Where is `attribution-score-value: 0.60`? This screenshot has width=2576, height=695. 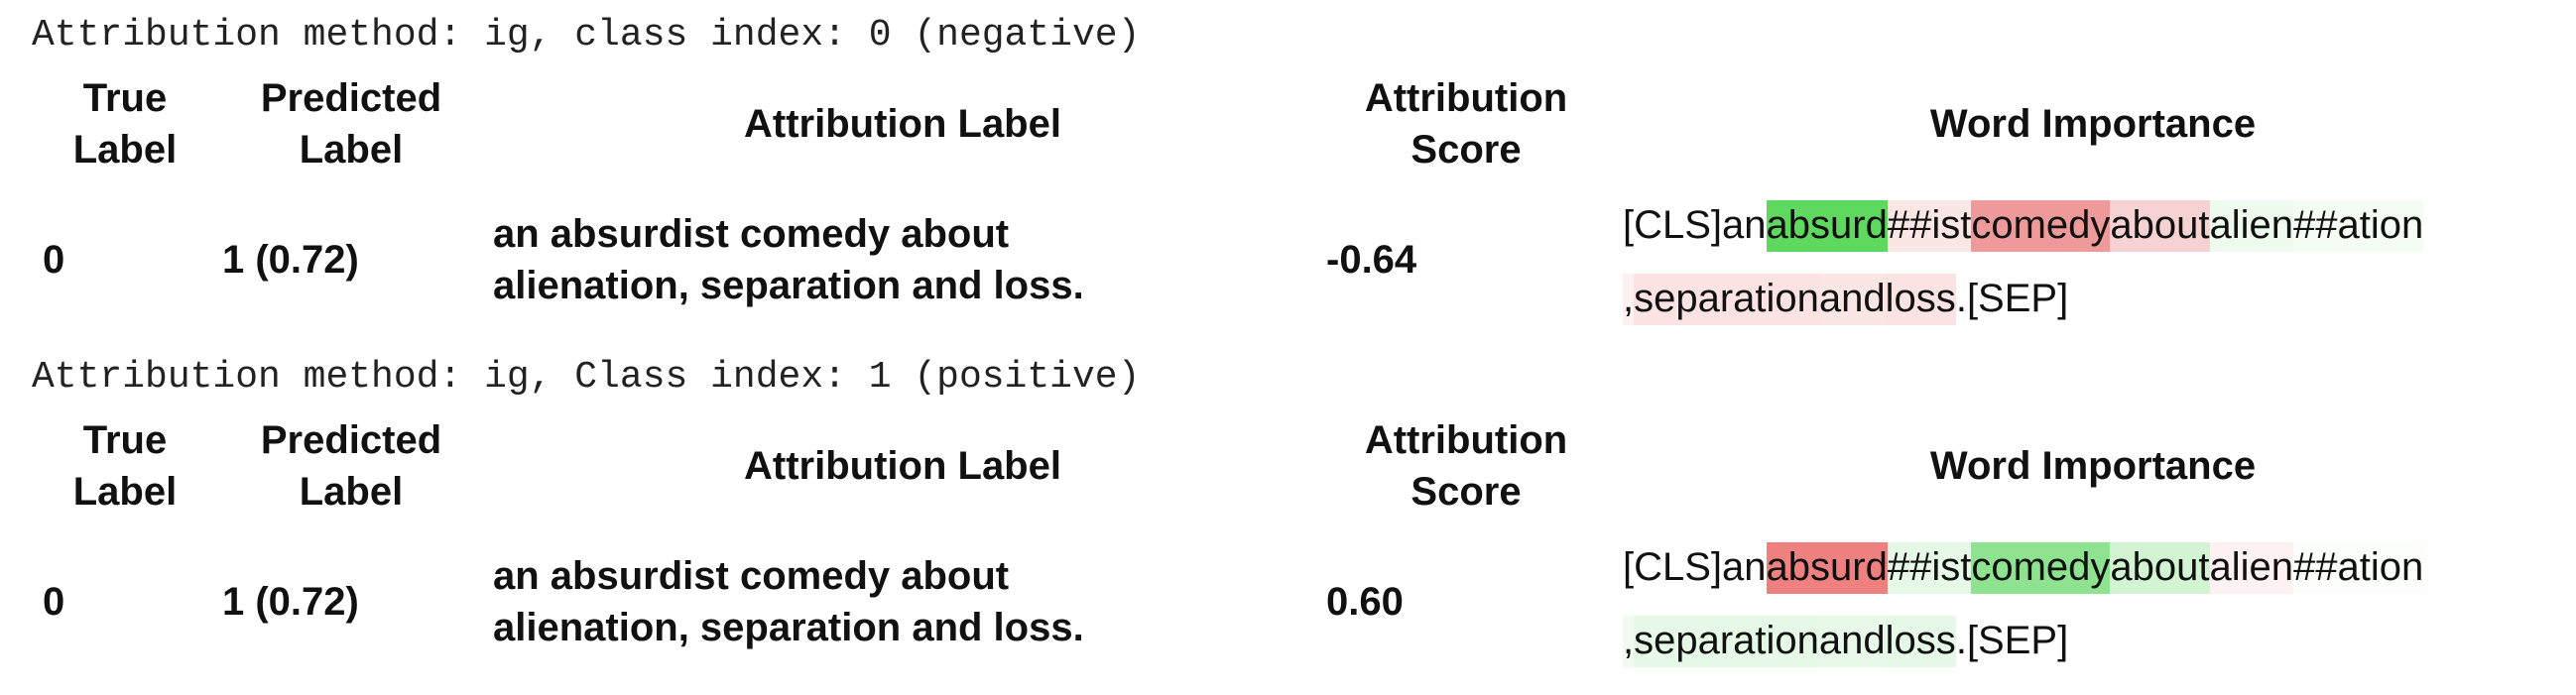 attribution-score-value: 0.60 is located at coordinates (1365, 602).